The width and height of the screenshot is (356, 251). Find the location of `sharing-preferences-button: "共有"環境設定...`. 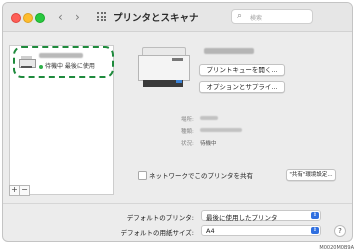

sharing-preferences-button: "共有"環境設定... is located at coordinates (311, 175).